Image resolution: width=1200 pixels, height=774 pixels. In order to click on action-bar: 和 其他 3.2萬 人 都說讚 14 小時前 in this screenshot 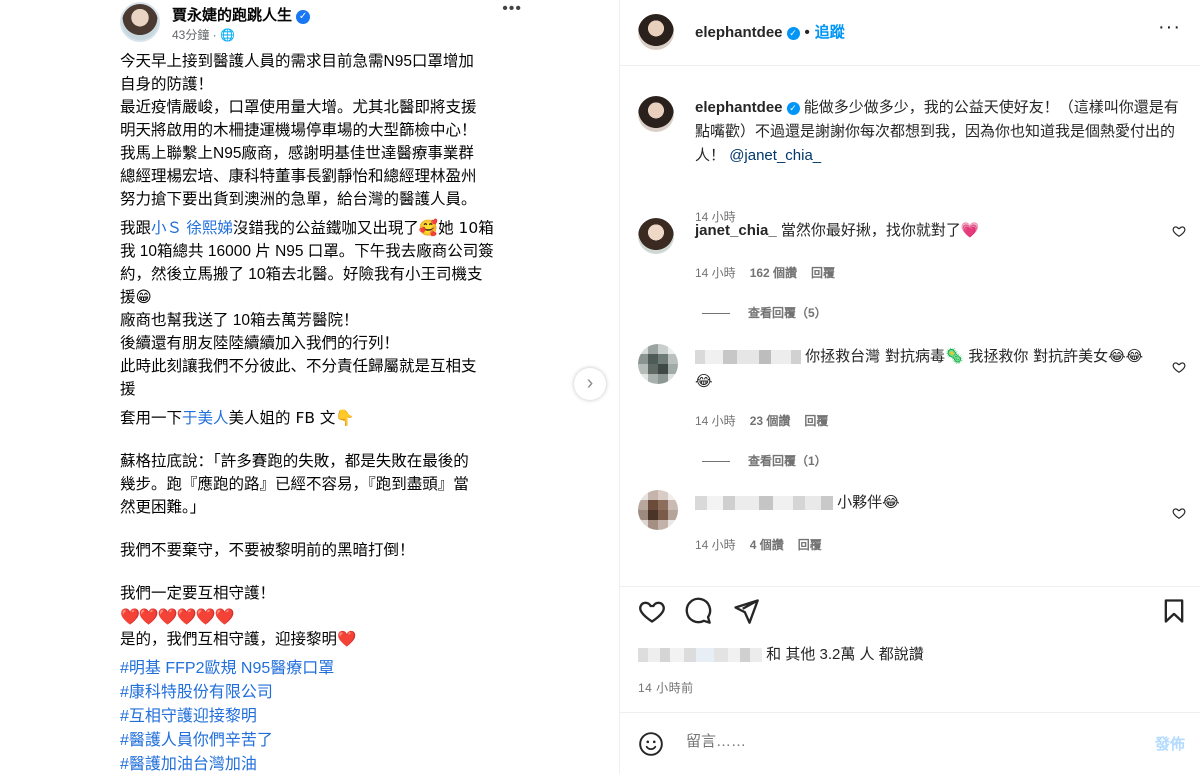, I will do `click(910, 646)`.